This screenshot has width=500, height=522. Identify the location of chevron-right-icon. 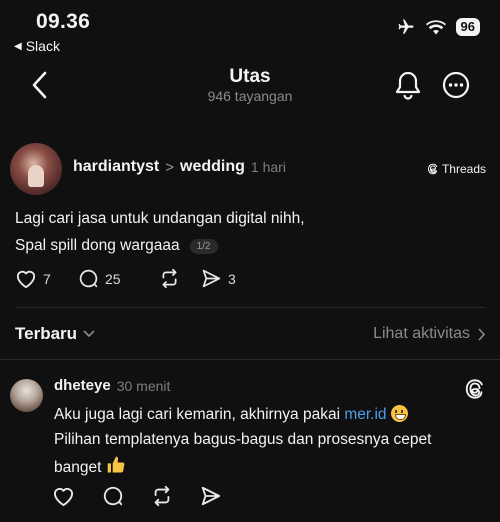
(482, 334).